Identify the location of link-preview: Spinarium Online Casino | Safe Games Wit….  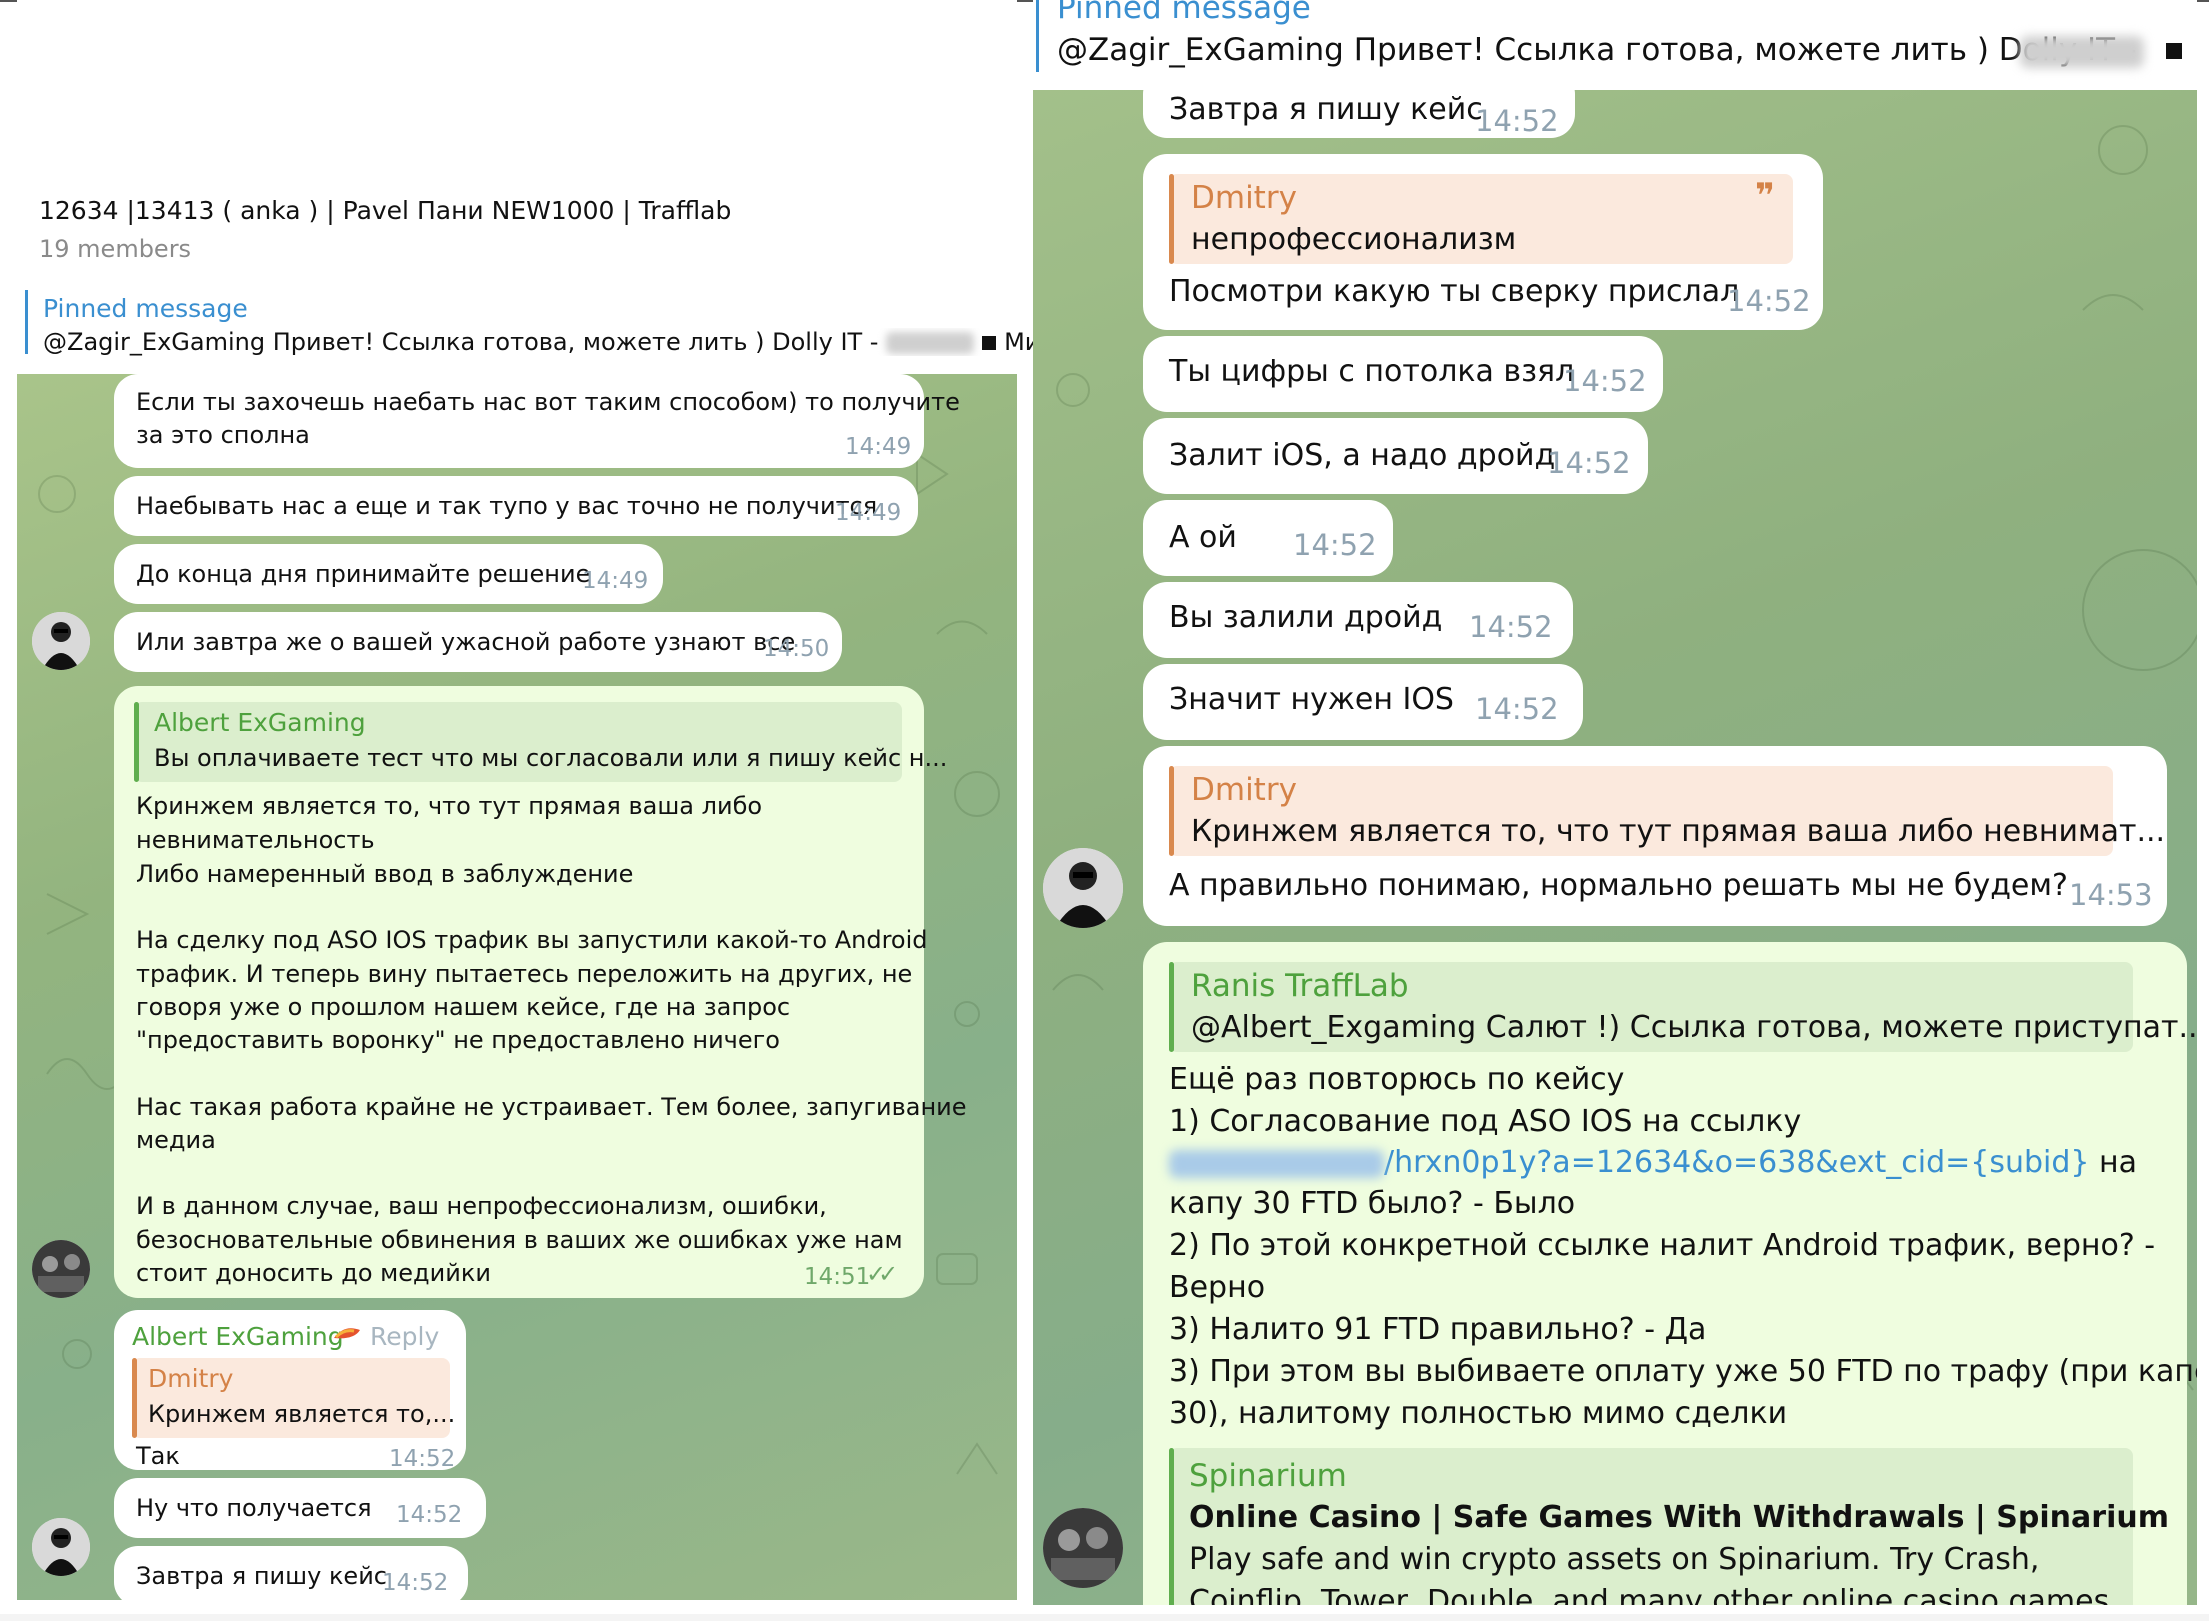
(1669, 1526).